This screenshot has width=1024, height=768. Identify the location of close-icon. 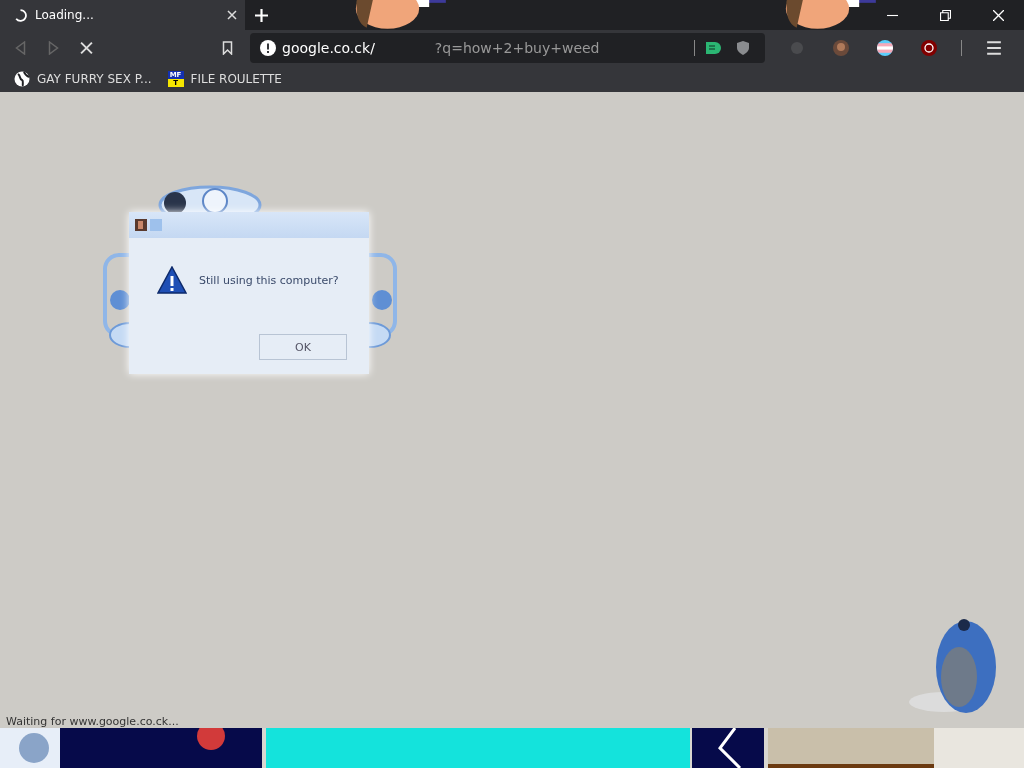
(232, 15).